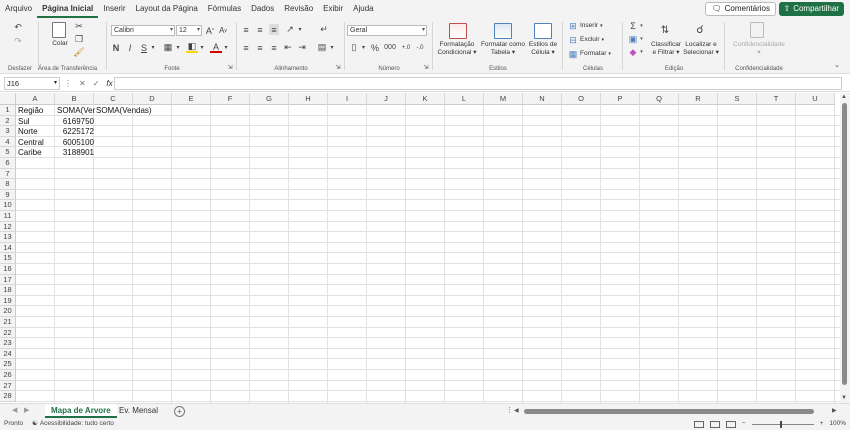  Describe the element at coordinates (677, 411) in the screenshot. I see `horizontal-scrollbar: ◀ ▶` at that location.